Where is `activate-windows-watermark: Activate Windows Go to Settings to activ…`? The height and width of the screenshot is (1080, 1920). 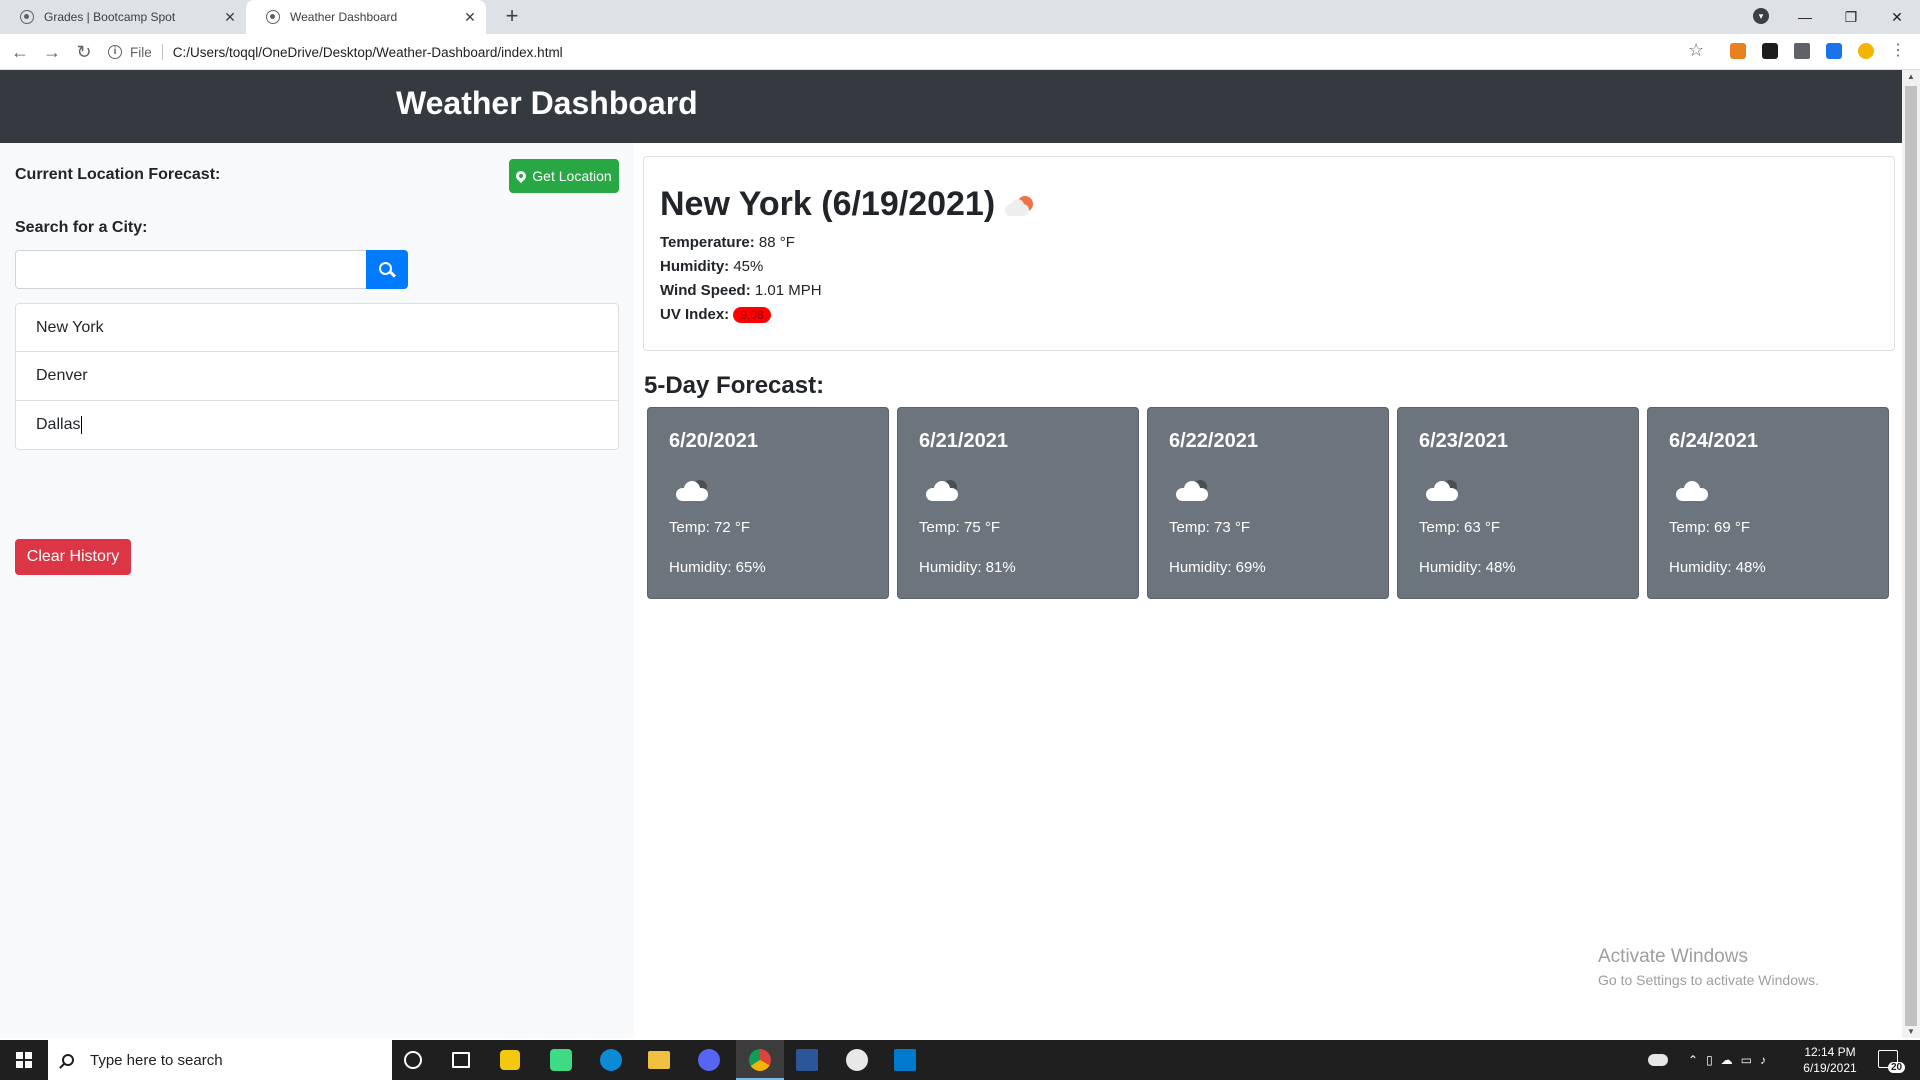
activate-windows-watermark: Activate Windows Go to Settings to activ… is located at coordinates (1708, 967).